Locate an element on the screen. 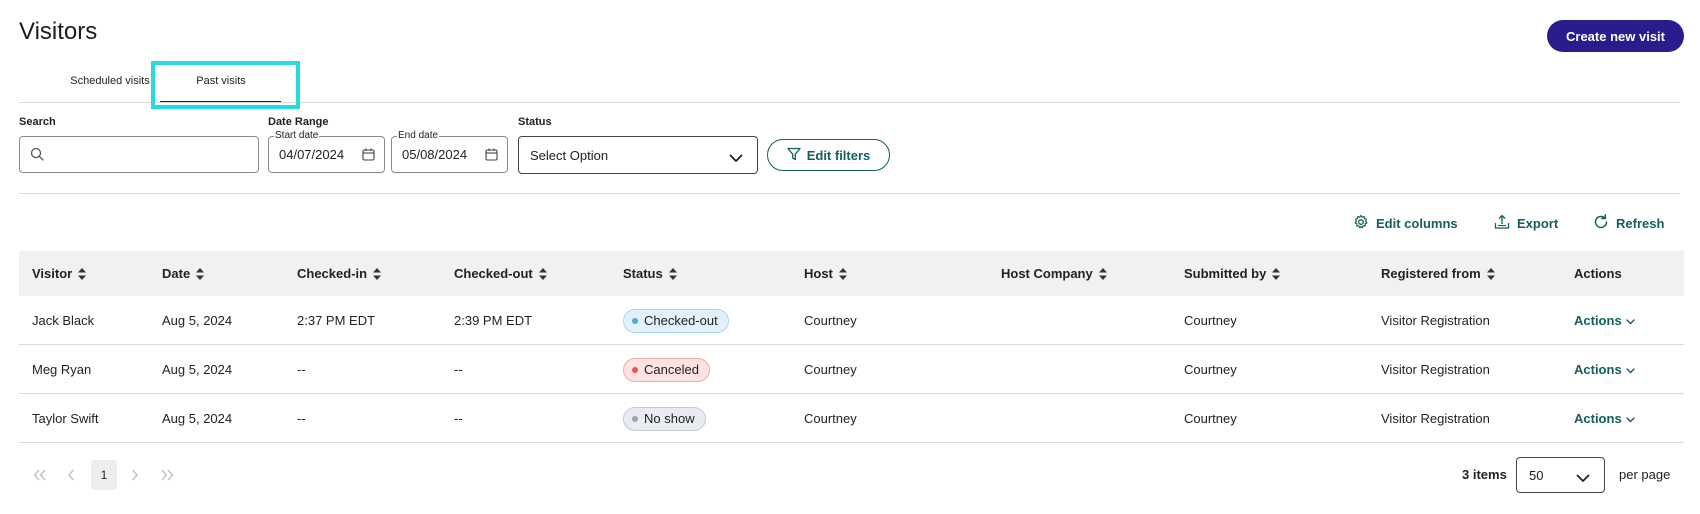 Image resolution: width=1700 pixels, height=514 pixels. first-page-icon is located at coordinates (40, 475).